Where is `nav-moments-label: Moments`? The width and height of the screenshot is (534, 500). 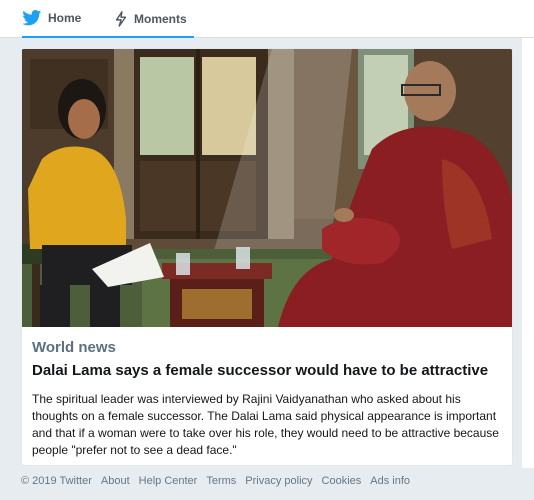
nav-moments-label: Moments is located at coordinates (160, 19).